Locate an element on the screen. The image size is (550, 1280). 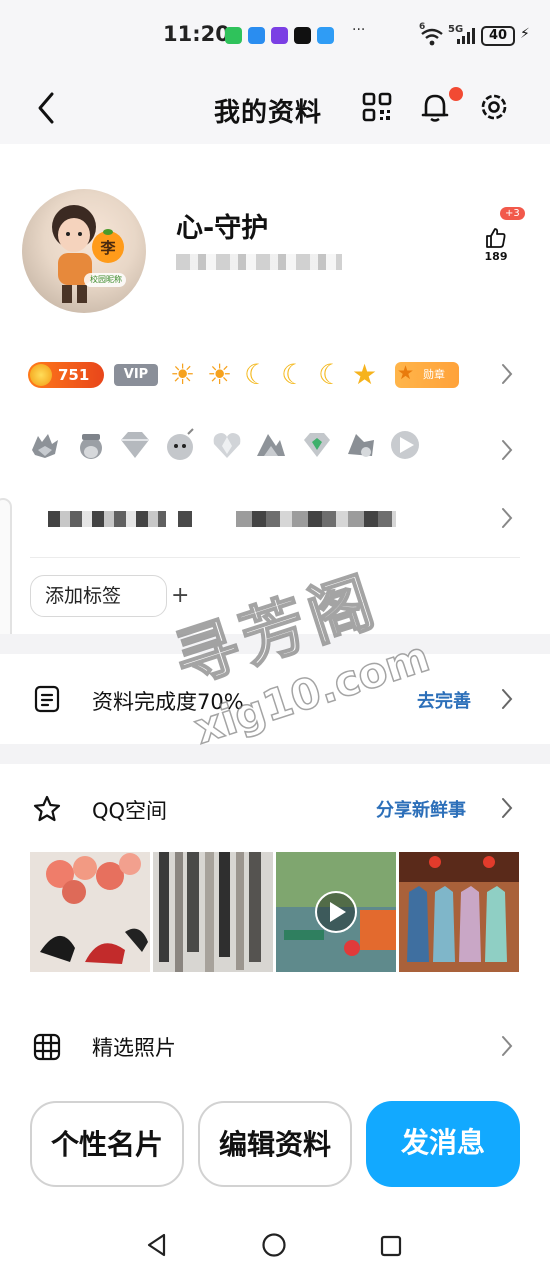
like-count: 189 is located at coordinates (496, 256).